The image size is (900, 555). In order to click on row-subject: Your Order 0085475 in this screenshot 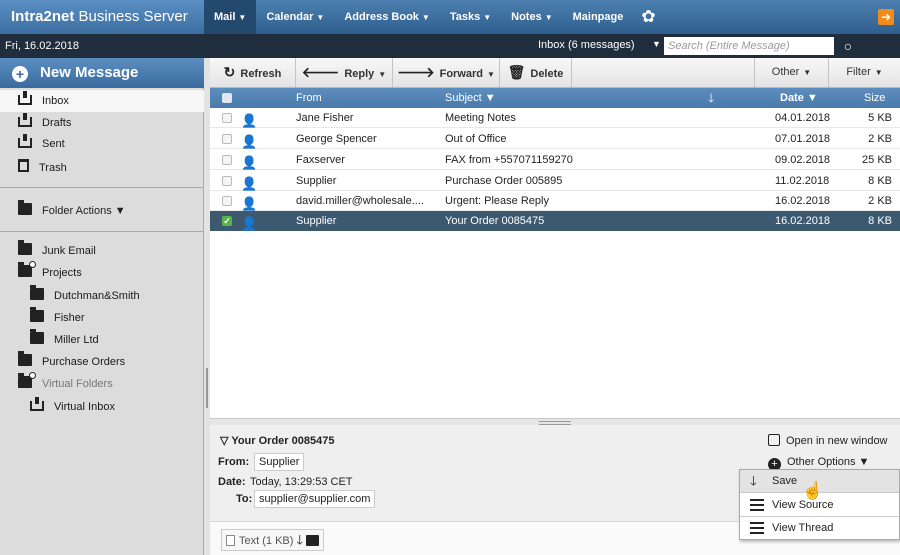, I will do `click(495, 221)`.